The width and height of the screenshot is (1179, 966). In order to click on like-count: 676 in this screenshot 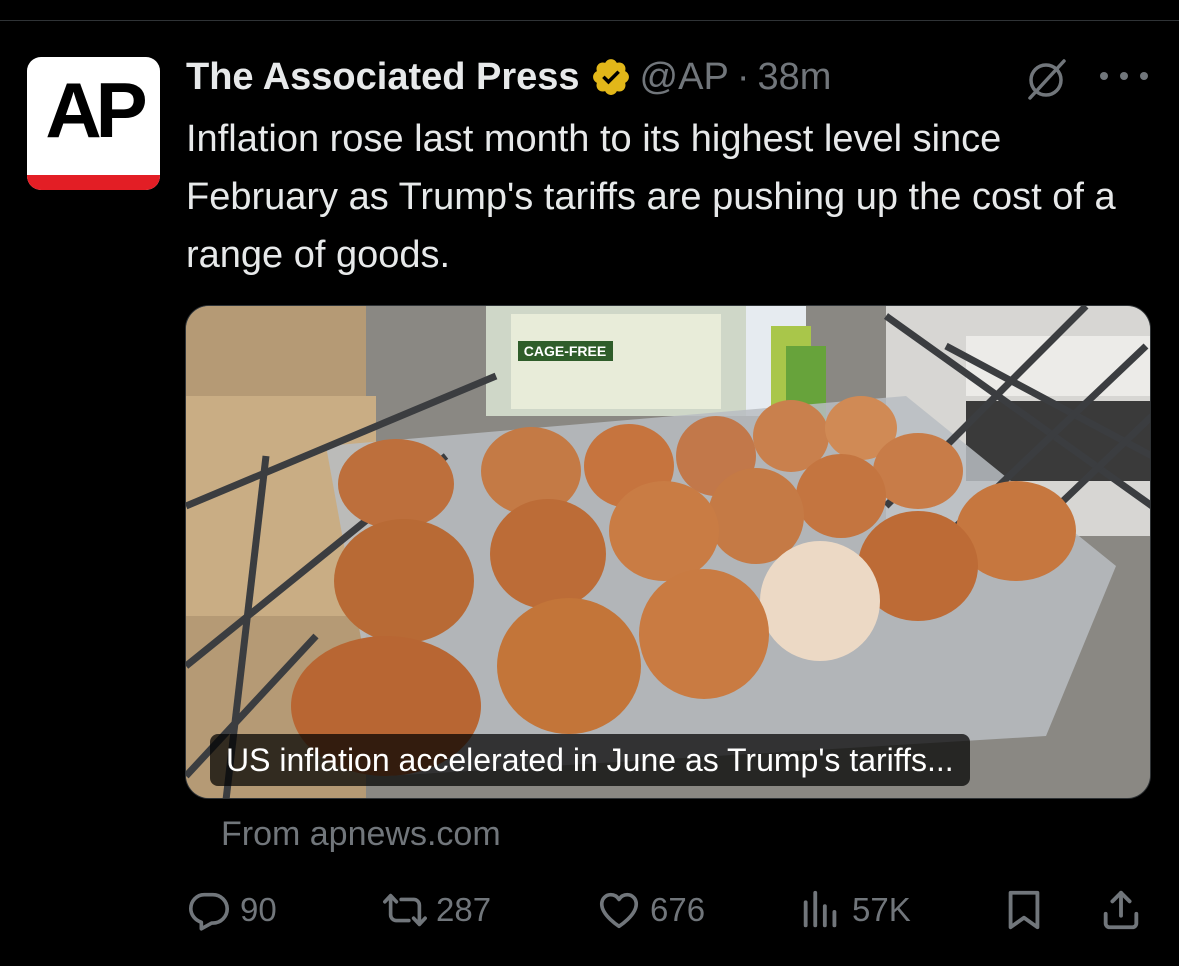, I will do `click(678, 909)`.